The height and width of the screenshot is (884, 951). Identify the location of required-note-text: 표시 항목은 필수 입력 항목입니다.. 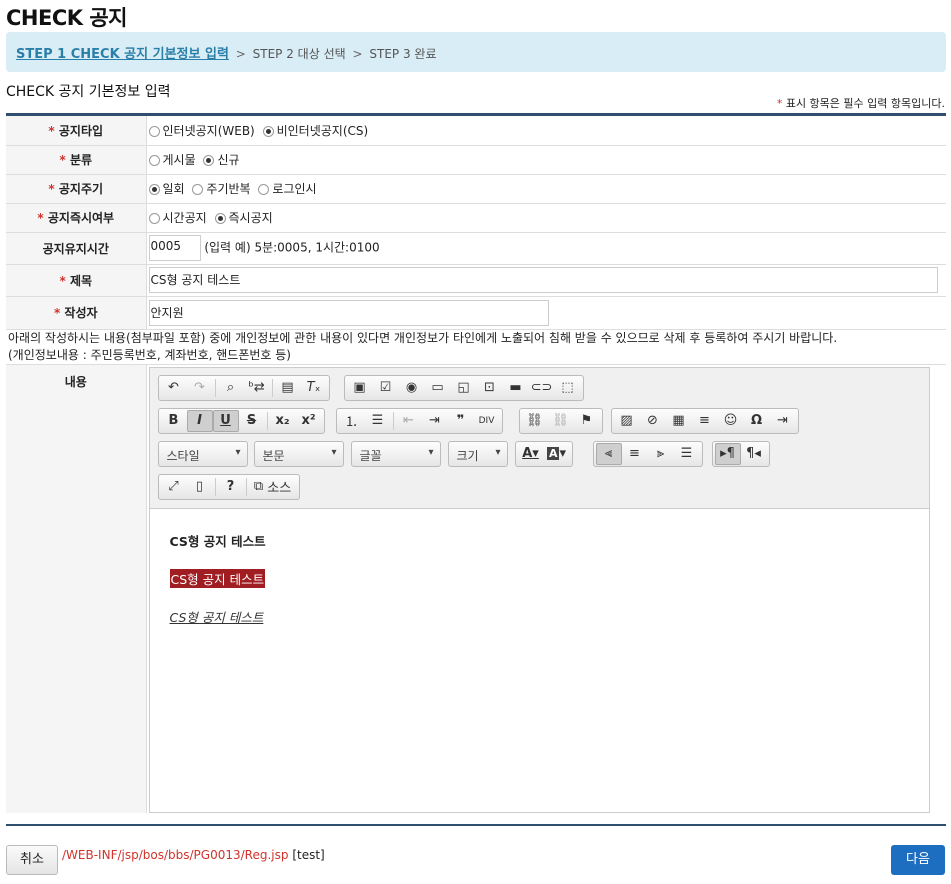
(863, 103).